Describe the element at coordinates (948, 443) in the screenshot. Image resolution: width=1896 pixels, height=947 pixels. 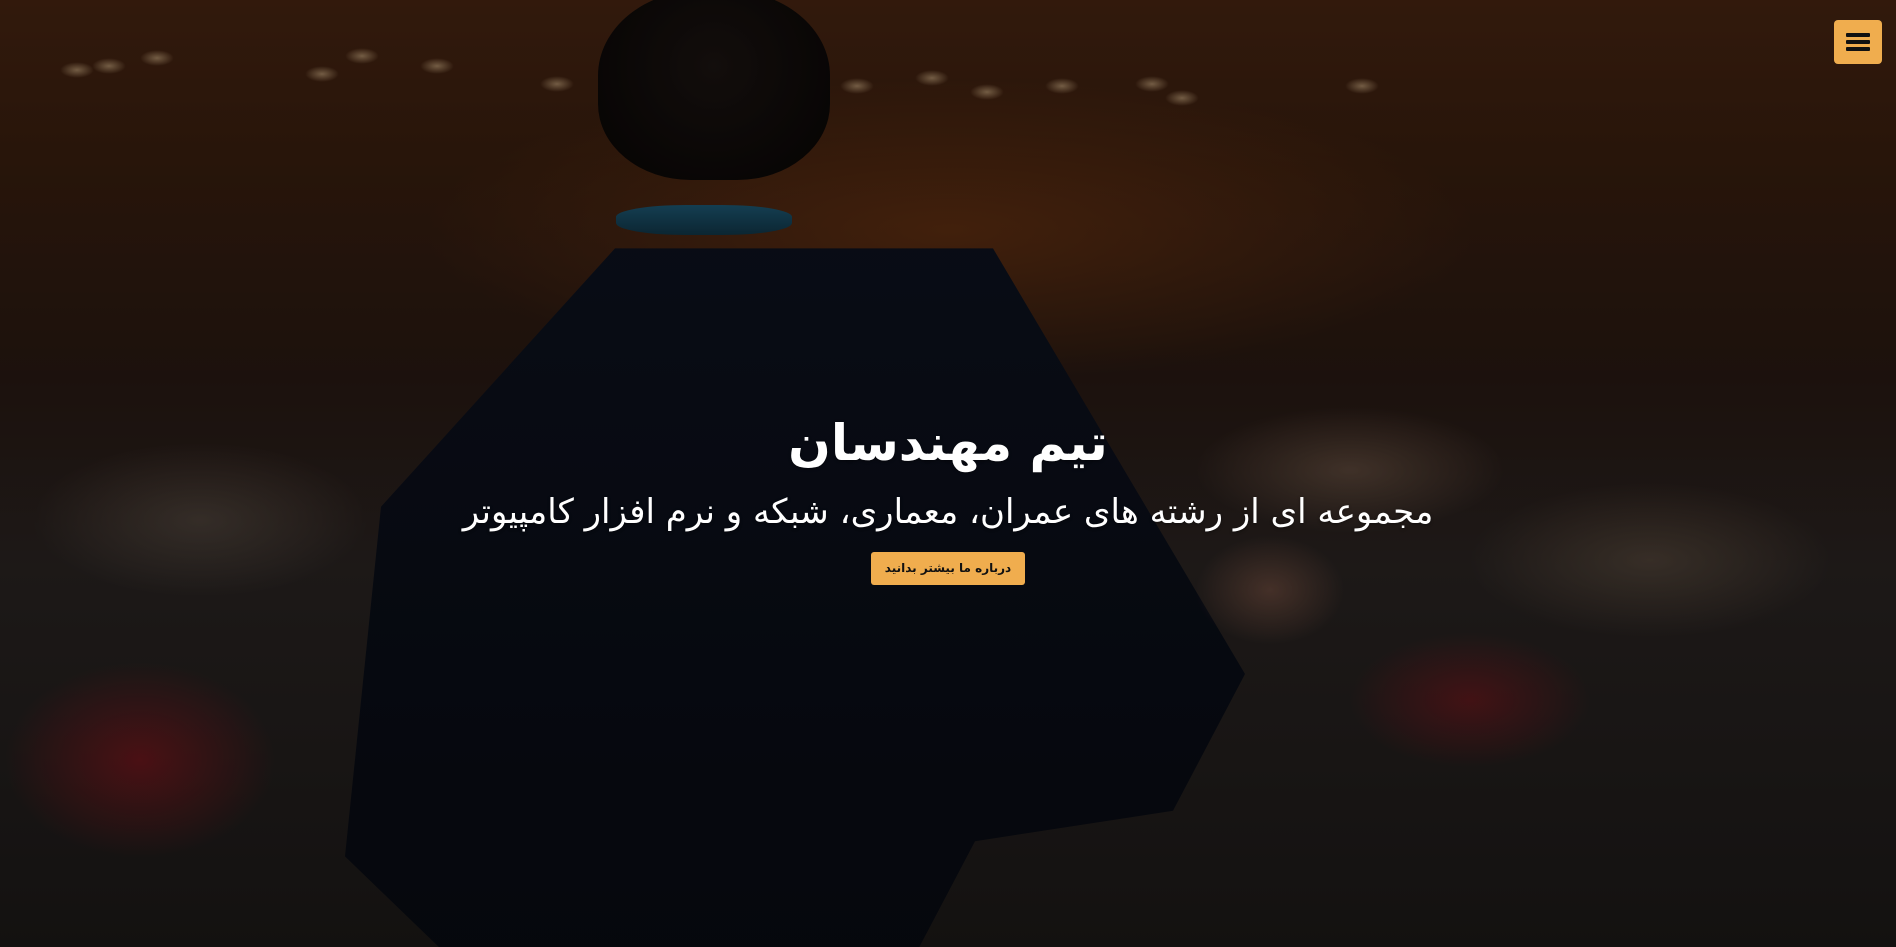
I see `hero-title: تیم مهندسان` at that location.